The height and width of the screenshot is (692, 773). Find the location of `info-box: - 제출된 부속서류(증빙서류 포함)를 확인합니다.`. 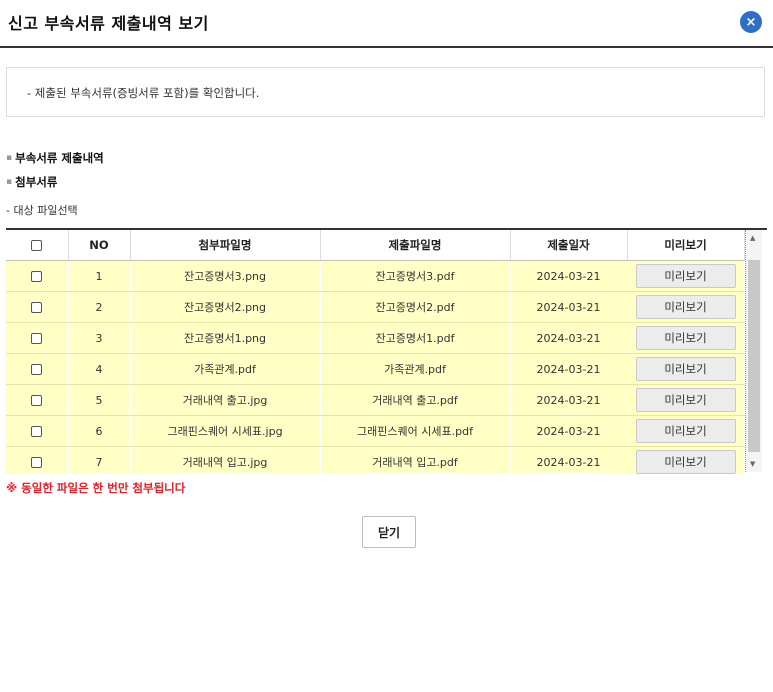

info-box: - 제출된 부속서류(증빙서류 포함)를 확인합니다. is located at coordinates (385, 92).